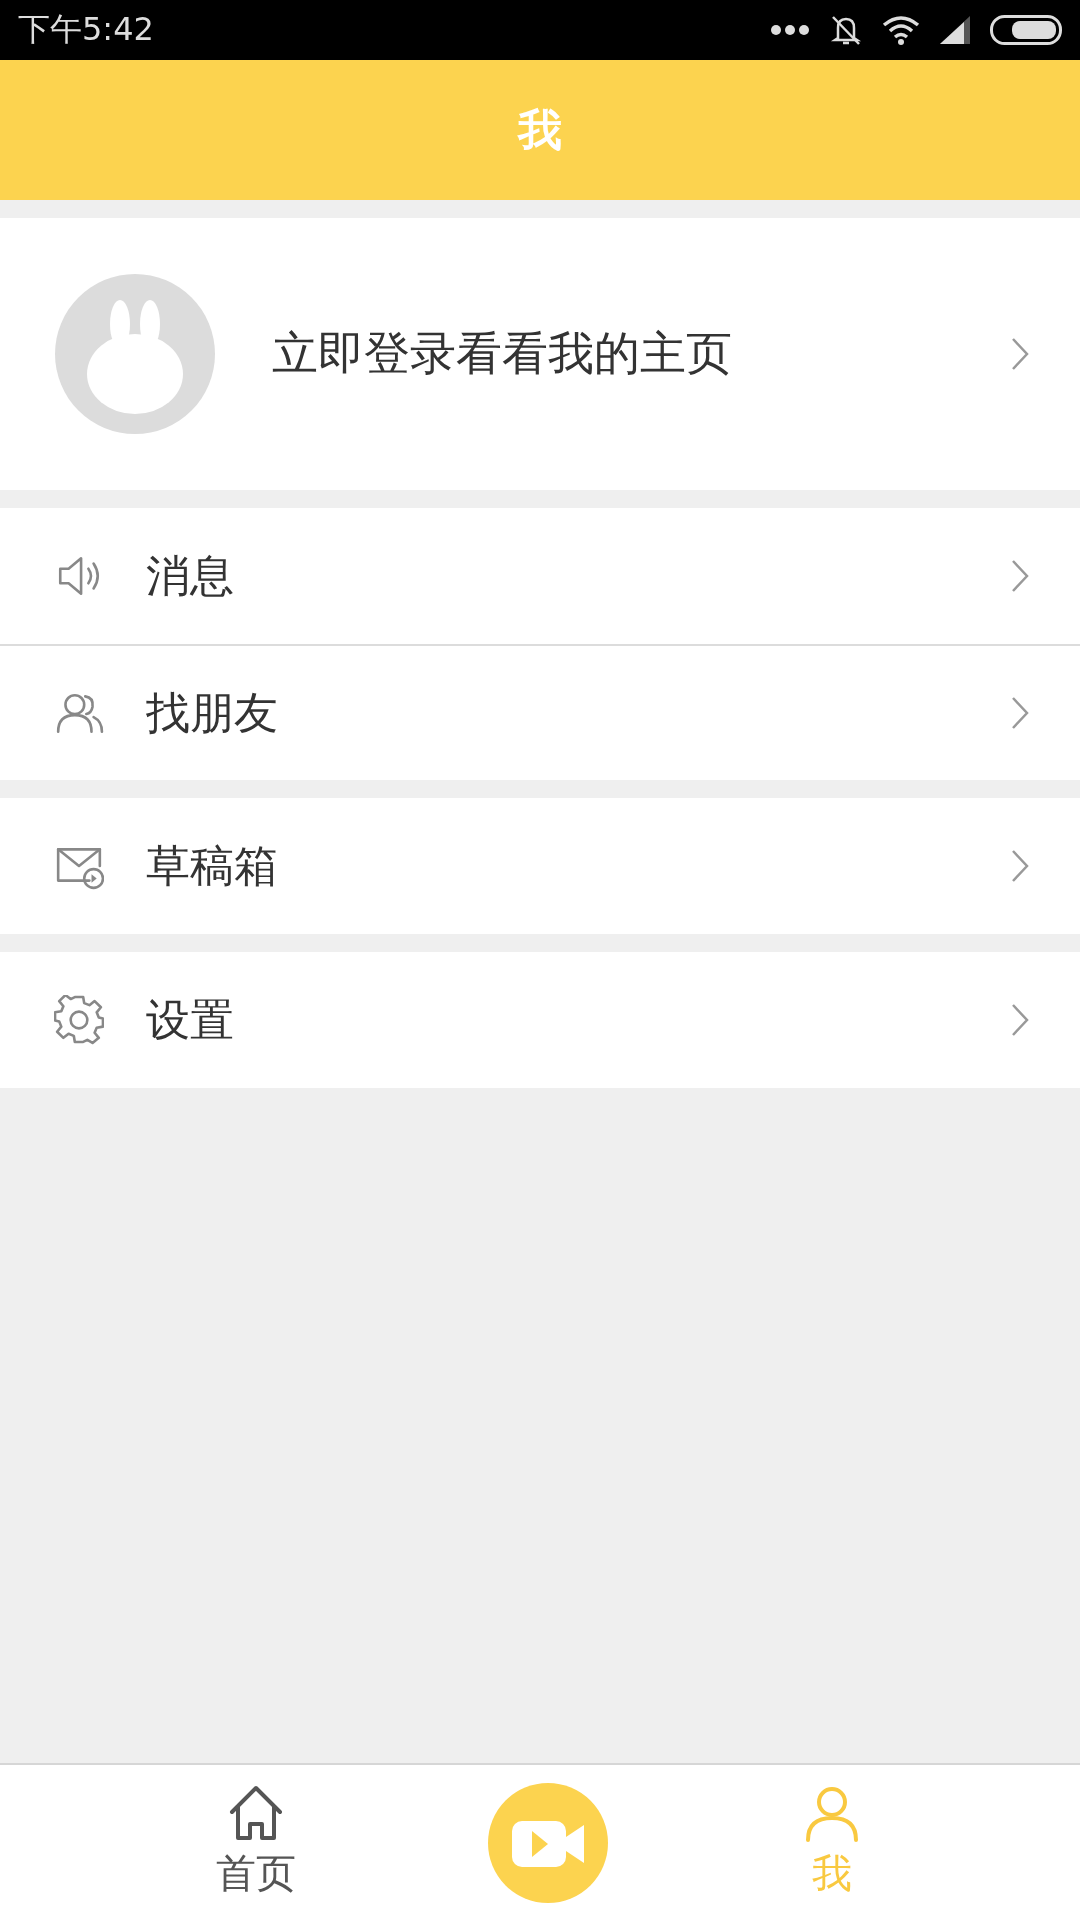  What do you see at coordinates (540, 1020) in the screenshot?
I see `menu-item: 设置` at bounding box center [540, 1020].